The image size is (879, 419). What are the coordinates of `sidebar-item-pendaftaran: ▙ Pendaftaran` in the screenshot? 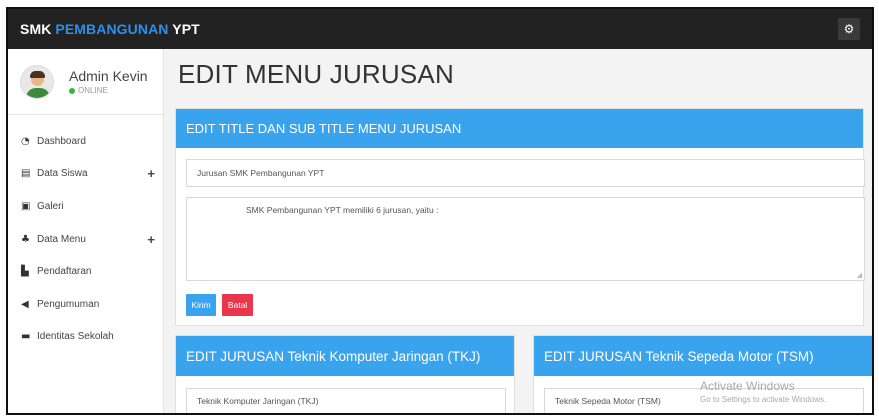 It's located at (85, 271).